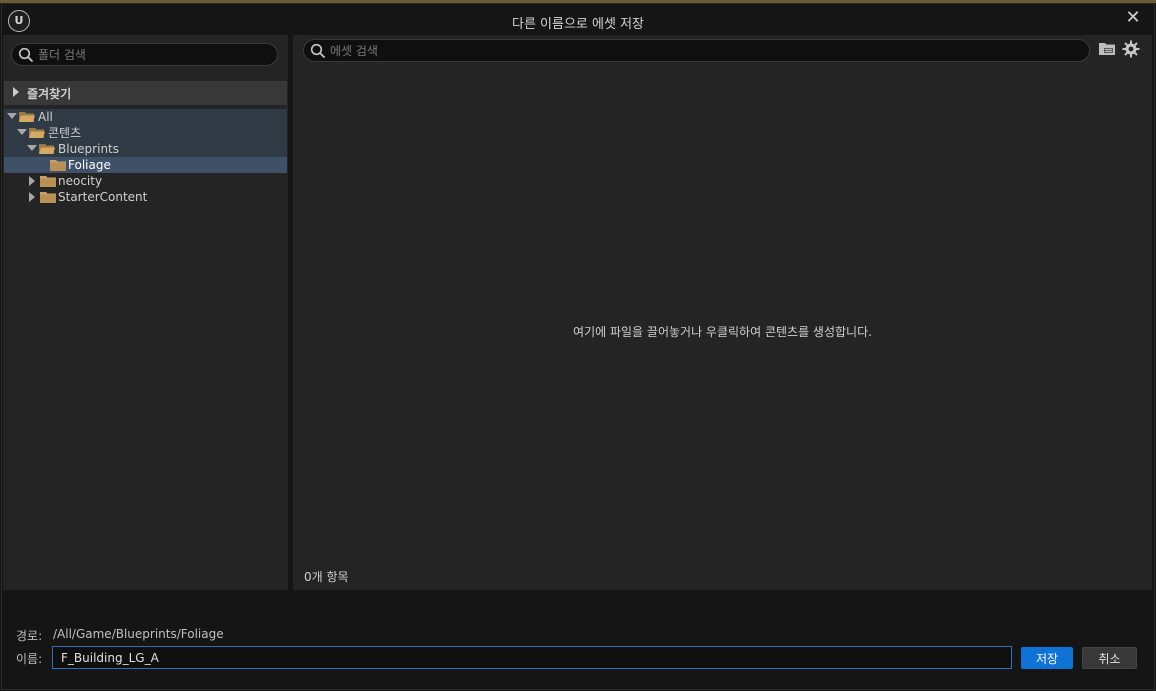  Describe the element at coordinates (145, 149) in the screenshot. I see `tree-item-blueprints: Blueprints` at that location.